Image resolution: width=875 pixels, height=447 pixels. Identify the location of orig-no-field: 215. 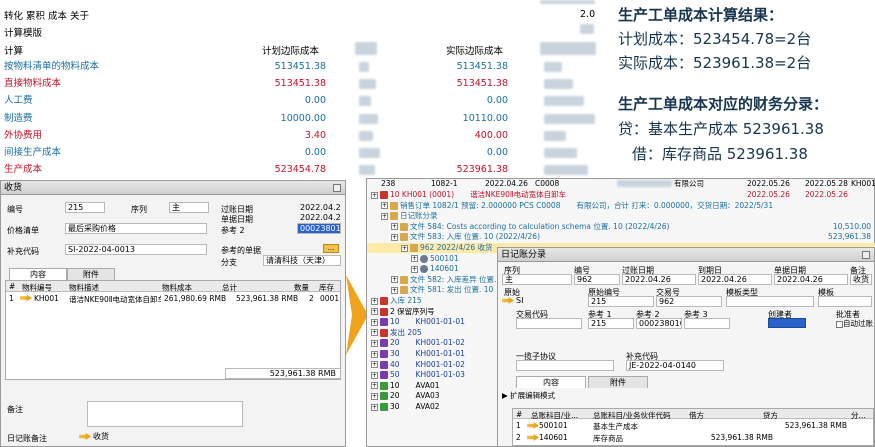
(621, 301).